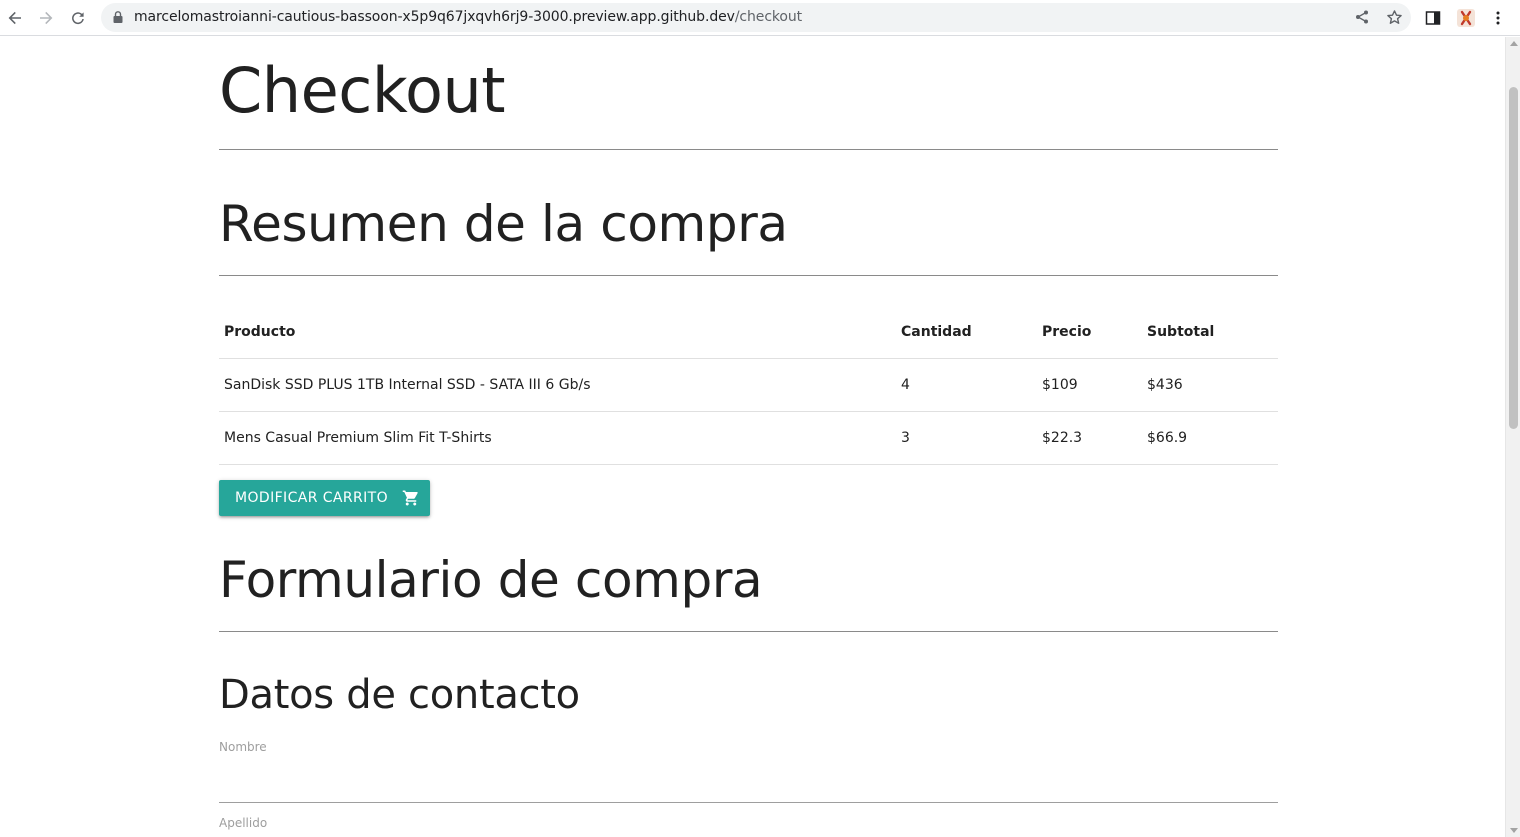  I want to click on arrow-right-icon, so click(46, 18).